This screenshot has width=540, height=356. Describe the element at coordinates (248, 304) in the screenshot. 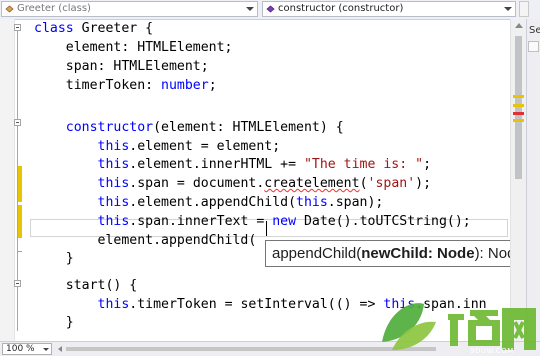

I see `code-token: .timerToken = setInterval(() =` at that location.